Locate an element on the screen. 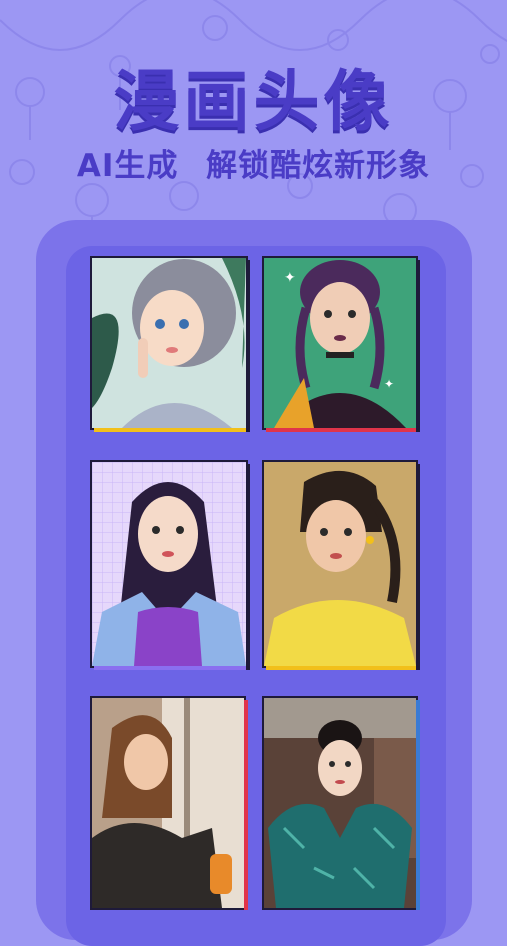 The image size is (507, 946). card-4-yellow-edge is located at coordinates (342, 668).